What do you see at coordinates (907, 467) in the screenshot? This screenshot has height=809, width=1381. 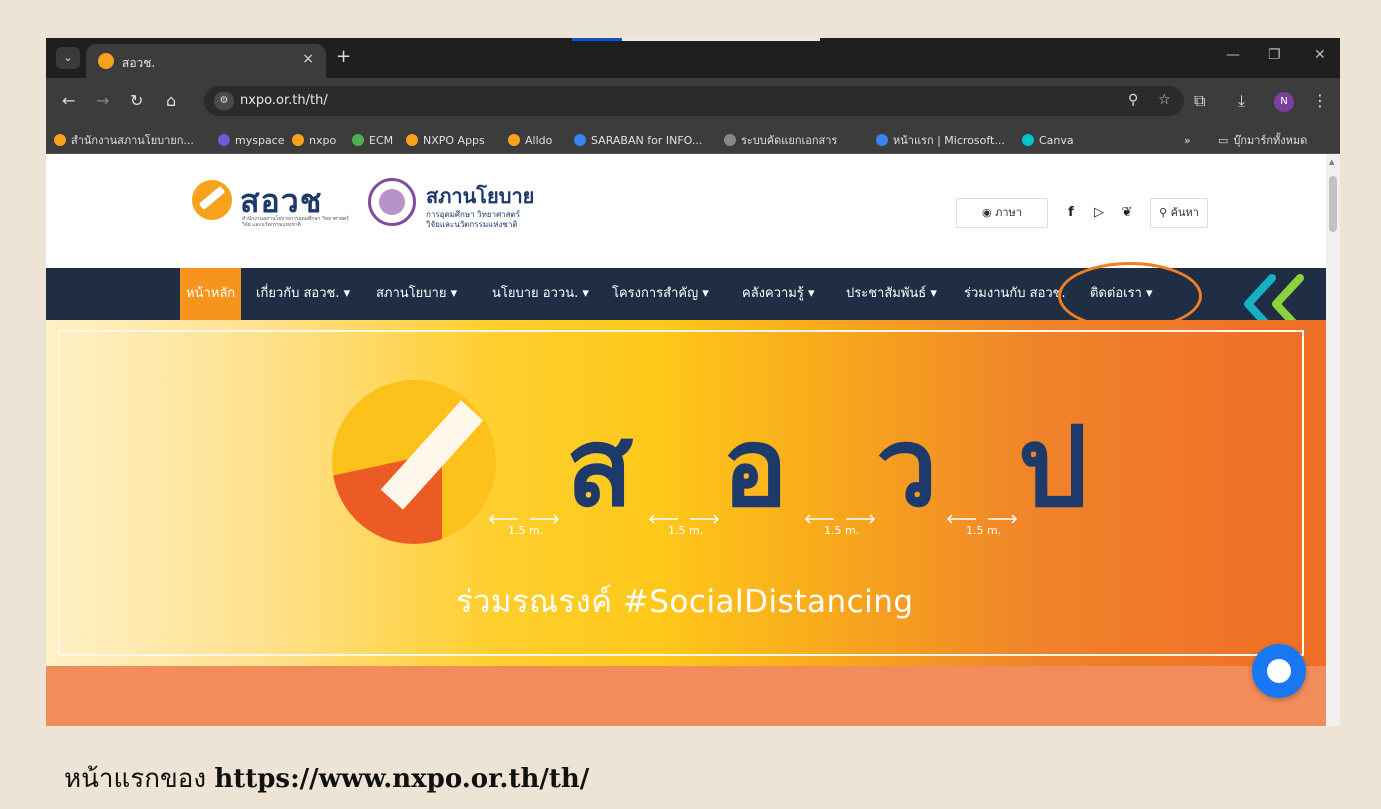 I see `banner-letter: ว` at bounding box center [907, 467].